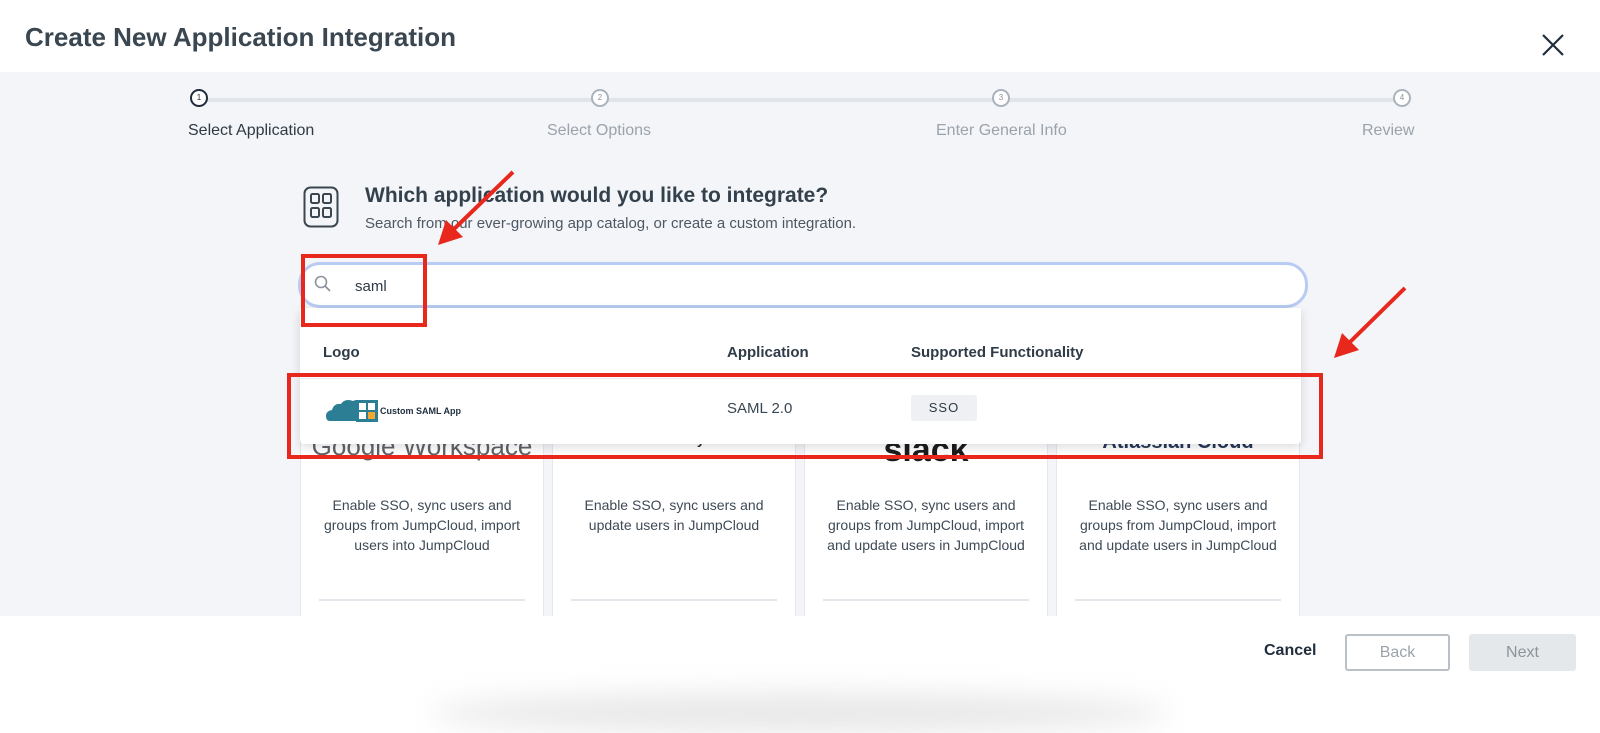  Describe the element at coordinates (600, 98) in the screenshot. I see `step-number: 2` at that location.